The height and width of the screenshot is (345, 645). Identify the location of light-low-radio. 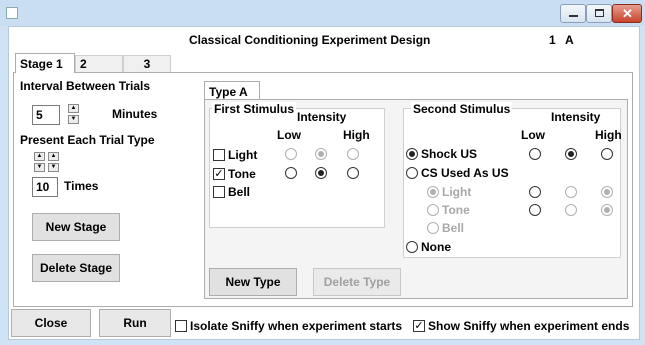
(291, 154).